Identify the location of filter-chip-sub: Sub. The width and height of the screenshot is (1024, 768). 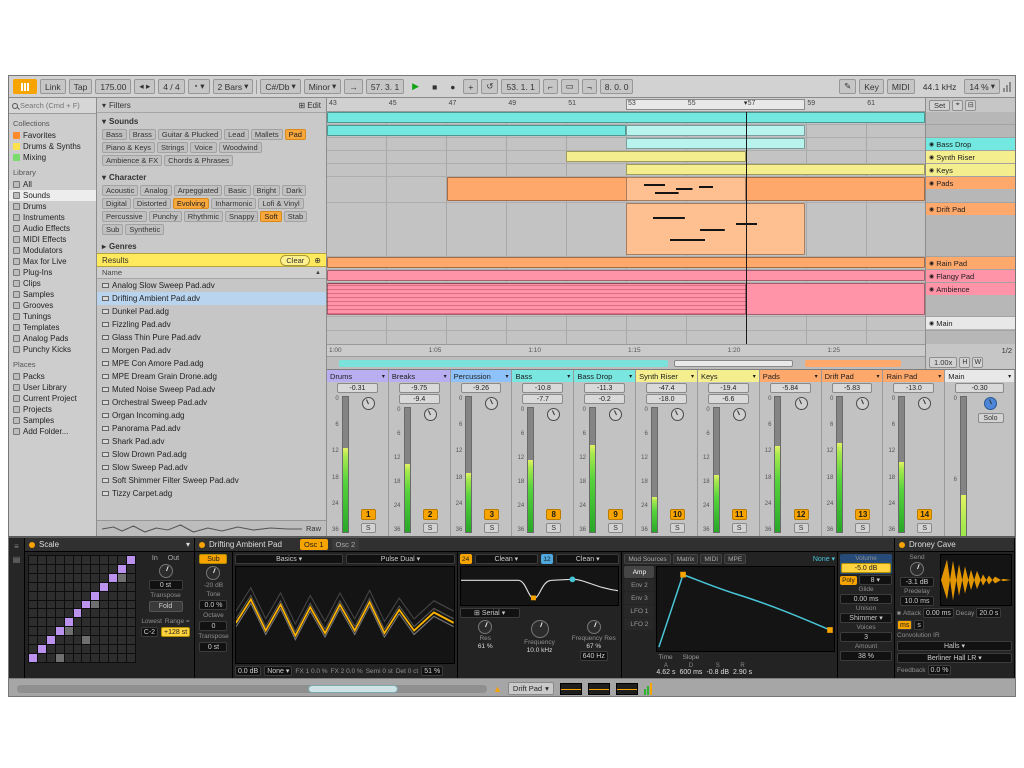
(113, 229).